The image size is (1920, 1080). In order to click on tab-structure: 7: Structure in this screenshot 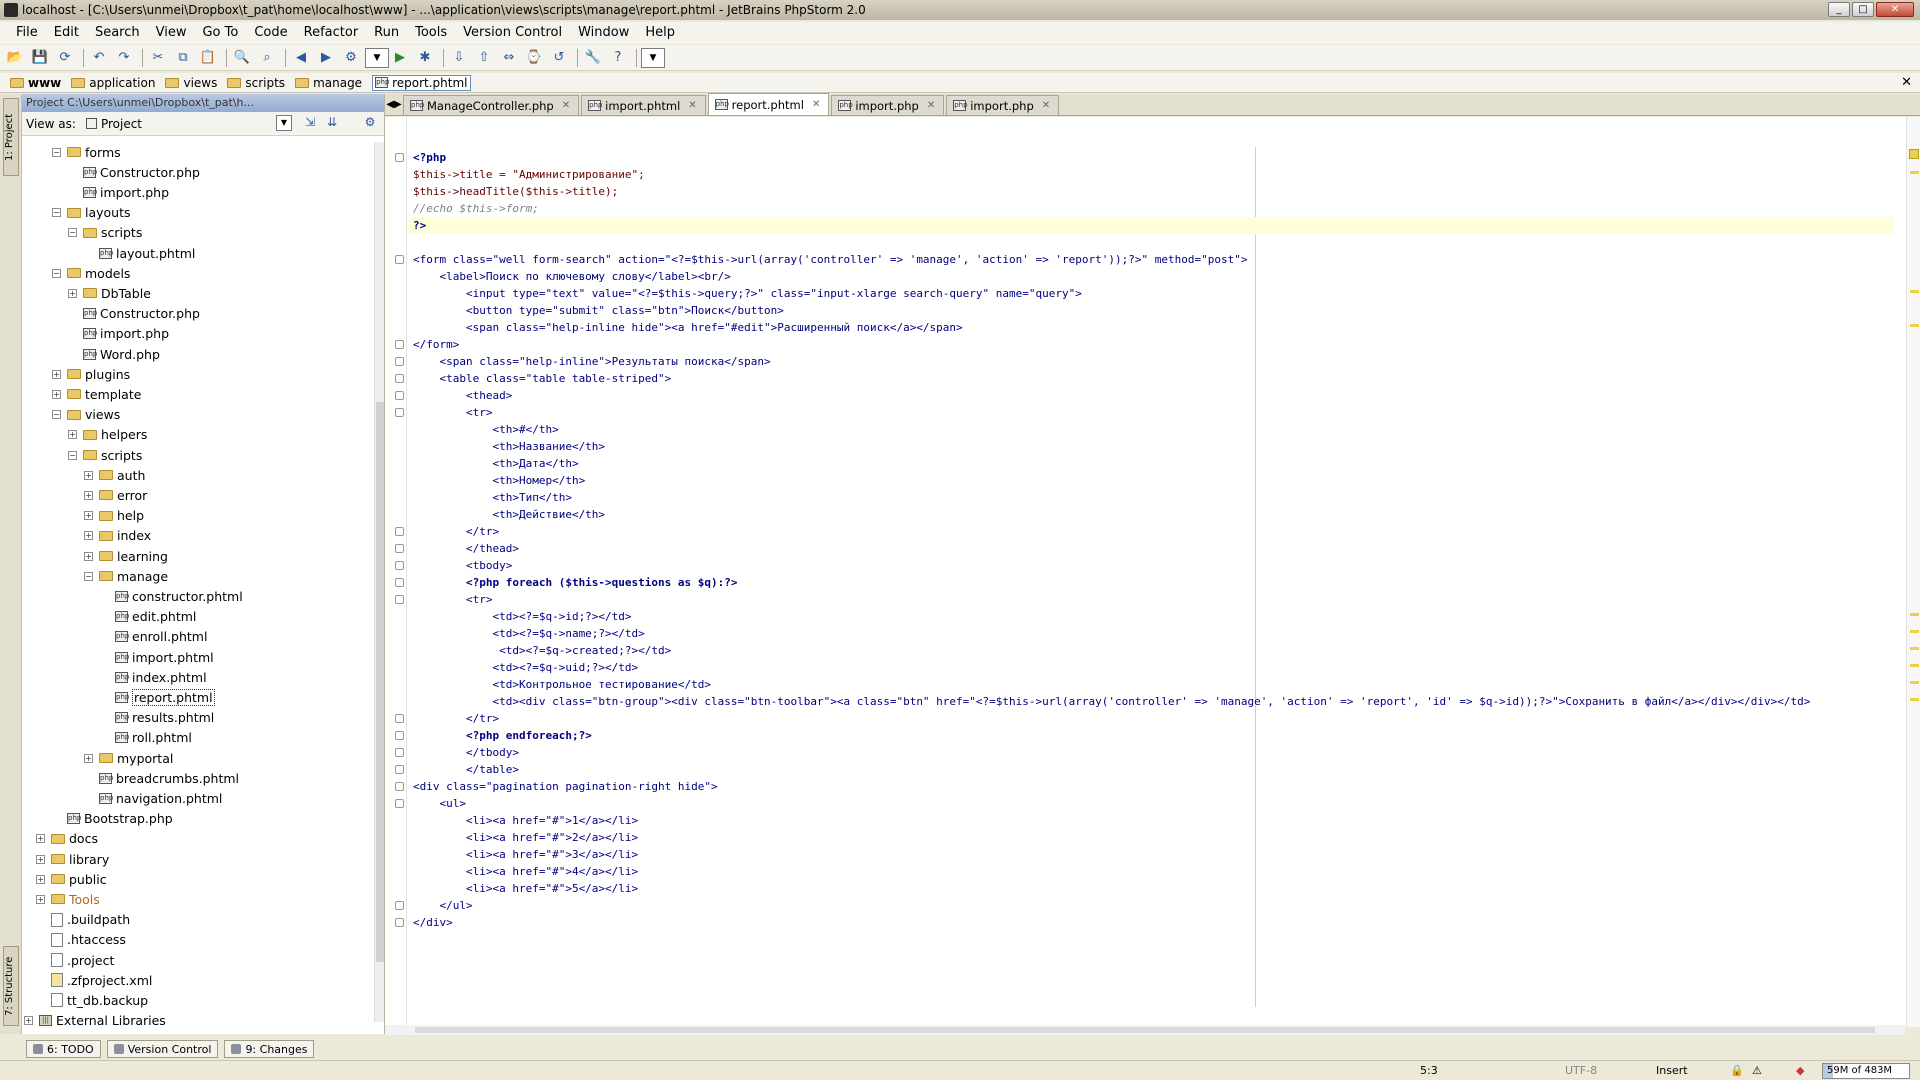, I will do `click(11, 986)`.